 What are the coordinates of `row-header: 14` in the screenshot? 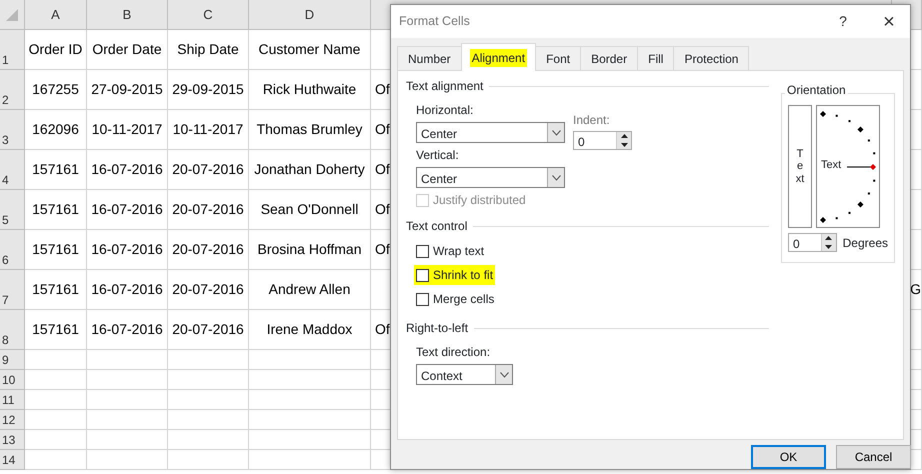 It's located at (12, 460).